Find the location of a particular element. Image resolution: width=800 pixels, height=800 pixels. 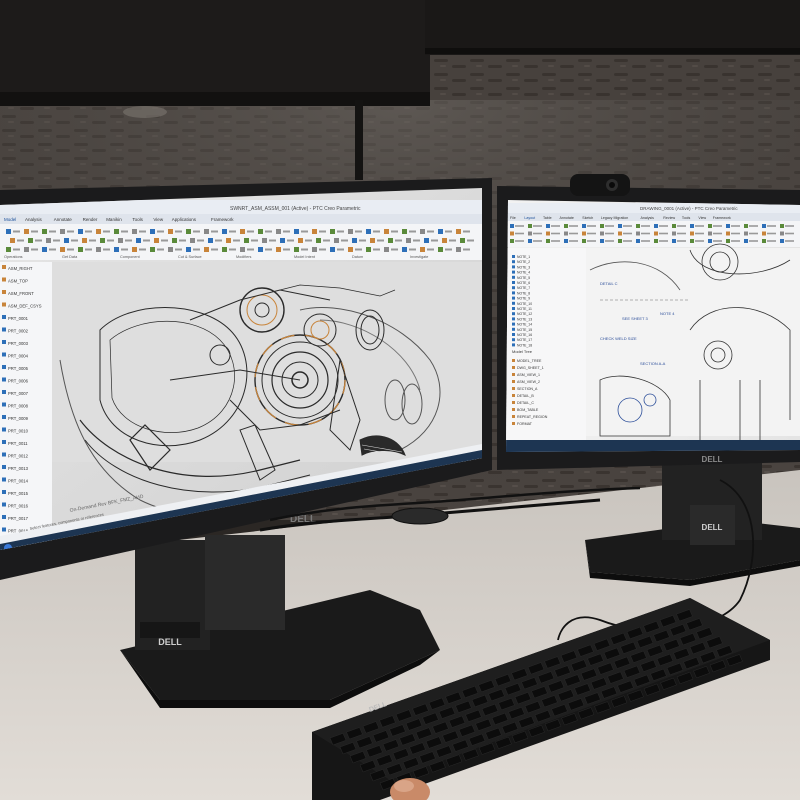

left-tree-item-18: PRT_0015 is located at coordinates (18, 493).